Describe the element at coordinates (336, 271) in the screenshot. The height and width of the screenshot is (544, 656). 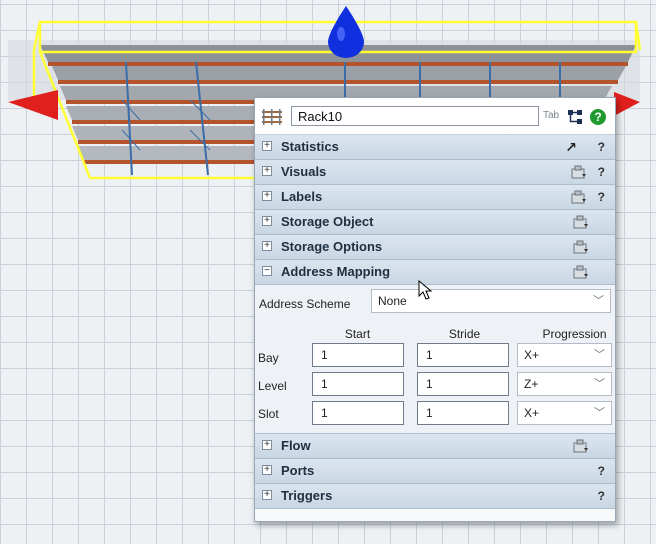
I see `section-label: Address Mapping` at that location.